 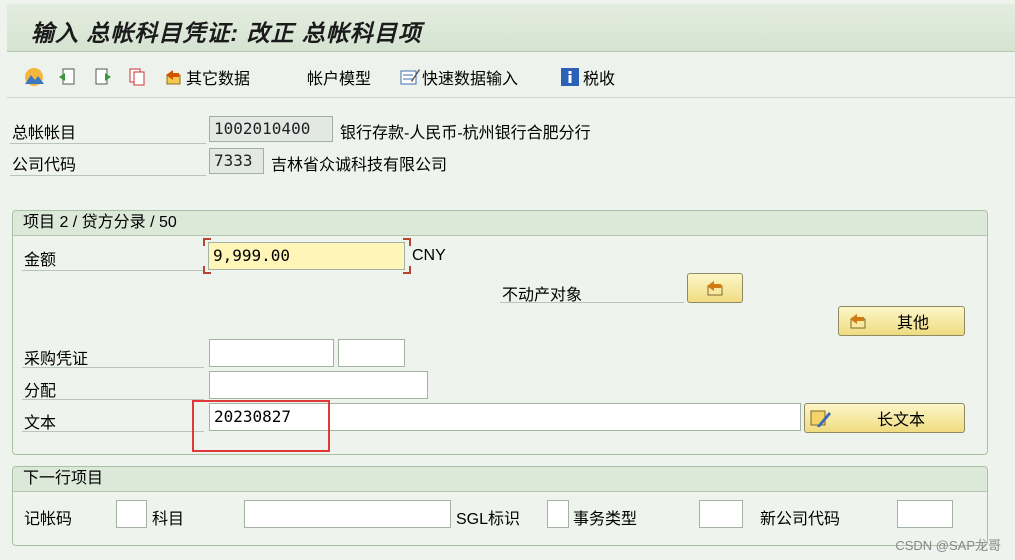 I want to click on long-text-button: 长文本, so click(x=884, y=418).